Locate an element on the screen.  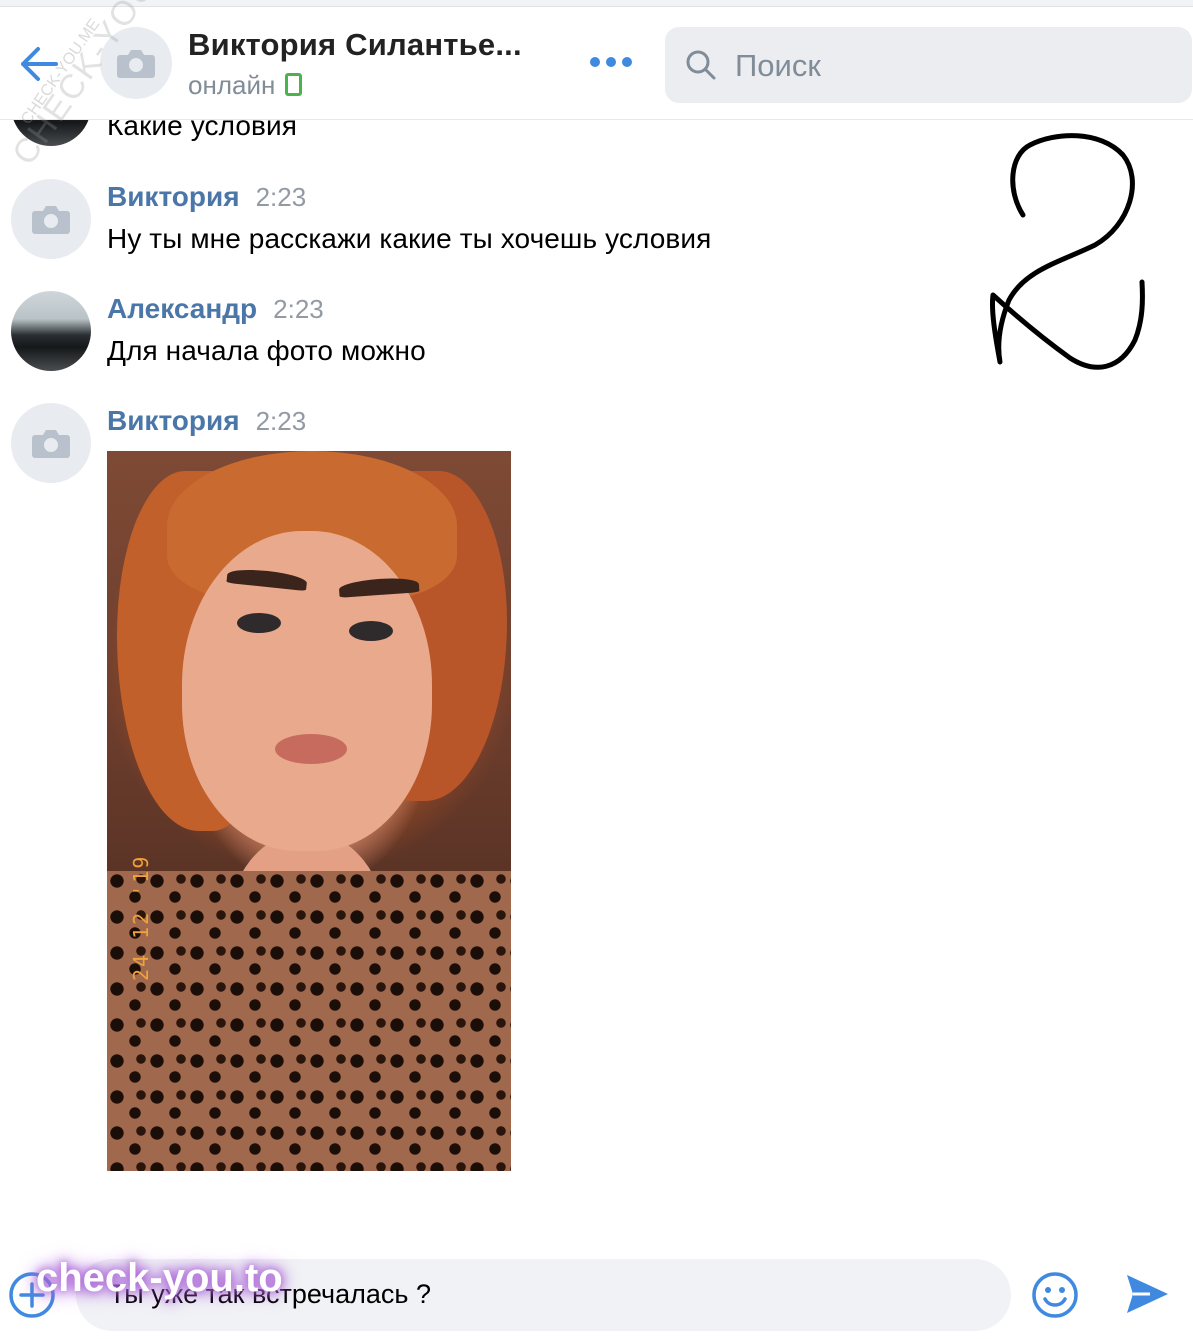
window-top-edge is located at coordinates (596, 3).